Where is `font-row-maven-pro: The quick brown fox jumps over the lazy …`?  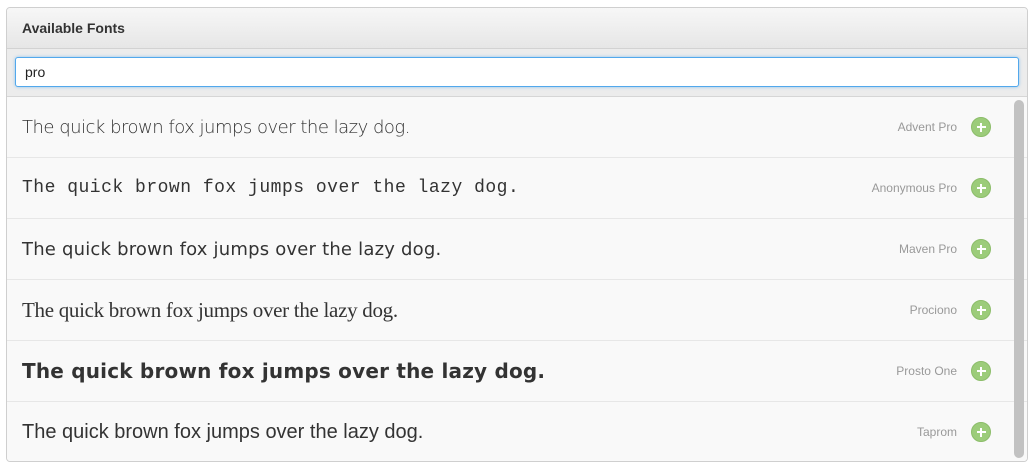 font-row-maven-pro: The quick brown fox jumps over the lazy … is located at coordinates (517, 249).